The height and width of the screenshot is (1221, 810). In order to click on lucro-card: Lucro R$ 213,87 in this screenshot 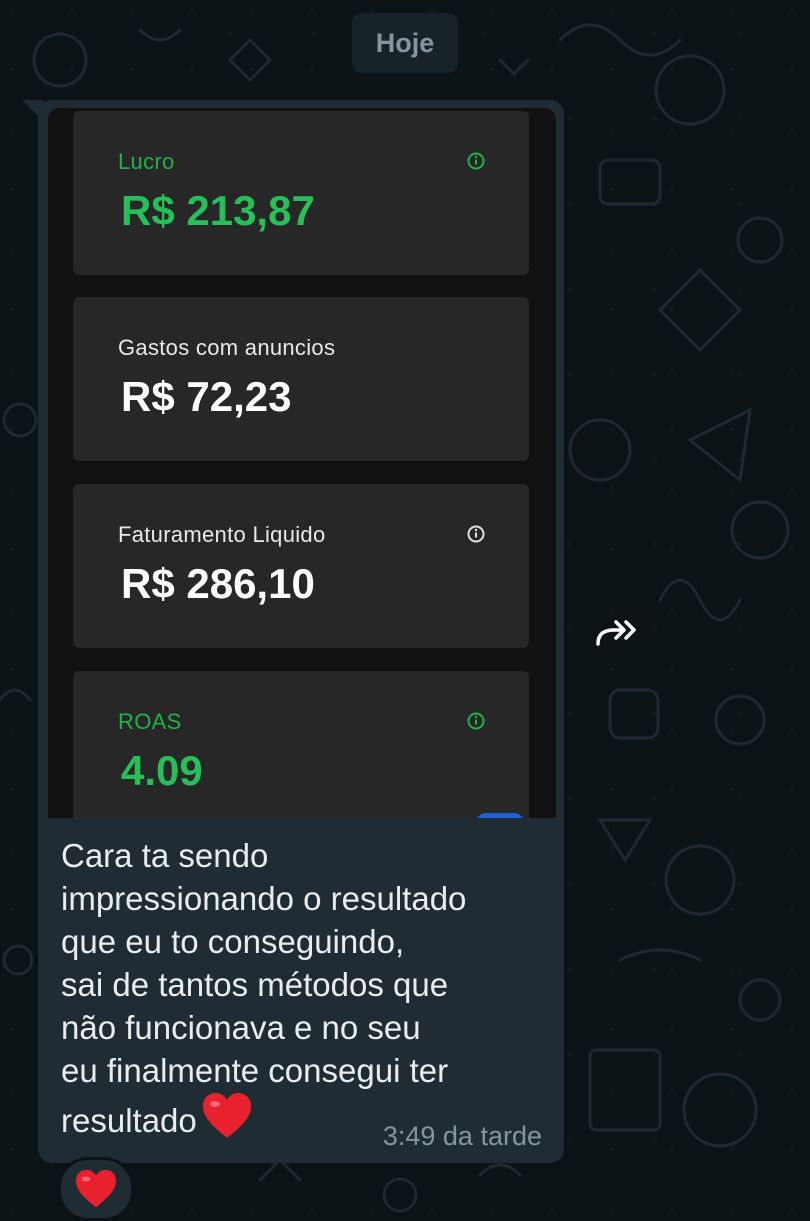, I will do `click(301, 193)`.